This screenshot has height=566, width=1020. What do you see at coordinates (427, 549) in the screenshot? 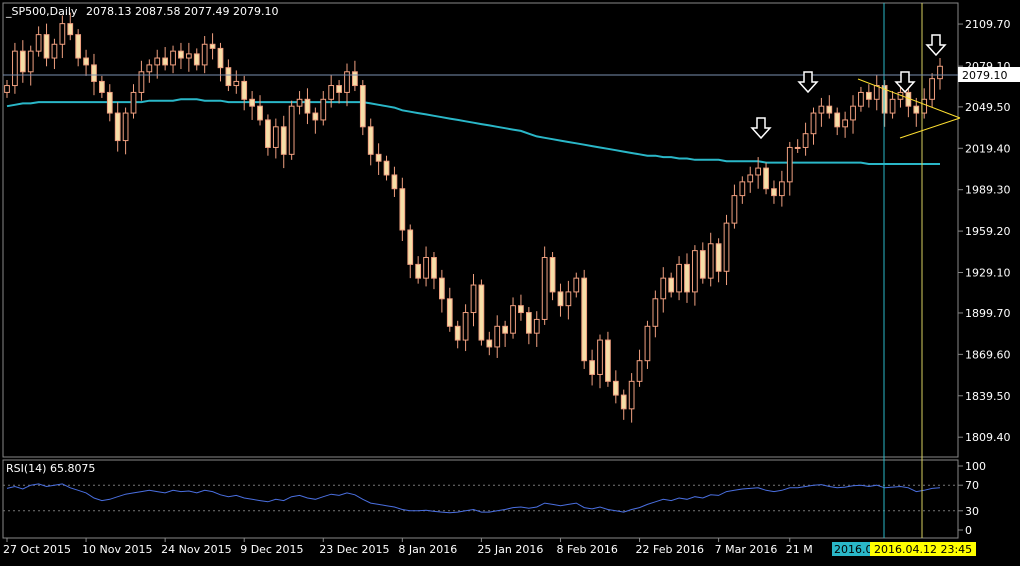
I see `time-tick-label: 8 Jan 2016` at bounding box center [427, 549].